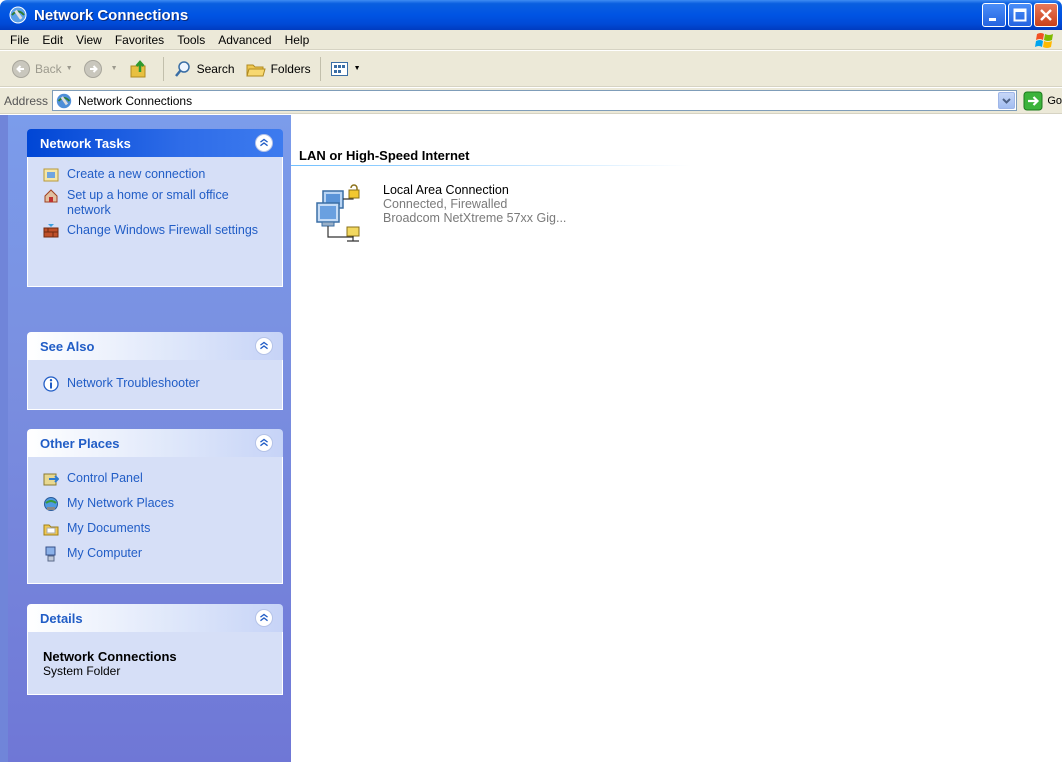  I want to click on views-dropdown-icon: ▼, so click(357, 68).